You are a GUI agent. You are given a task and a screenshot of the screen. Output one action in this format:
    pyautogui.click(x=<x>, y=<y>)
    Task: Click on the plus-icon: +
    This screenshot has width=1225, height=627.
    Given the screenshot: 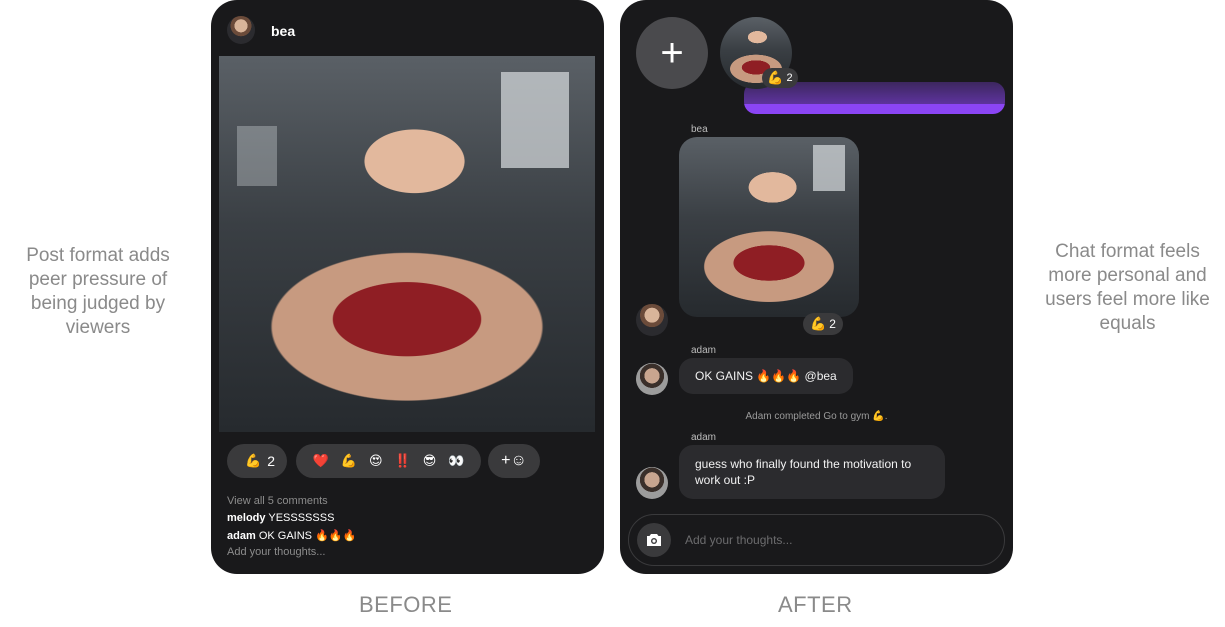 What is the action you would take?
    pyautogui.click(x=672, y=52)
    